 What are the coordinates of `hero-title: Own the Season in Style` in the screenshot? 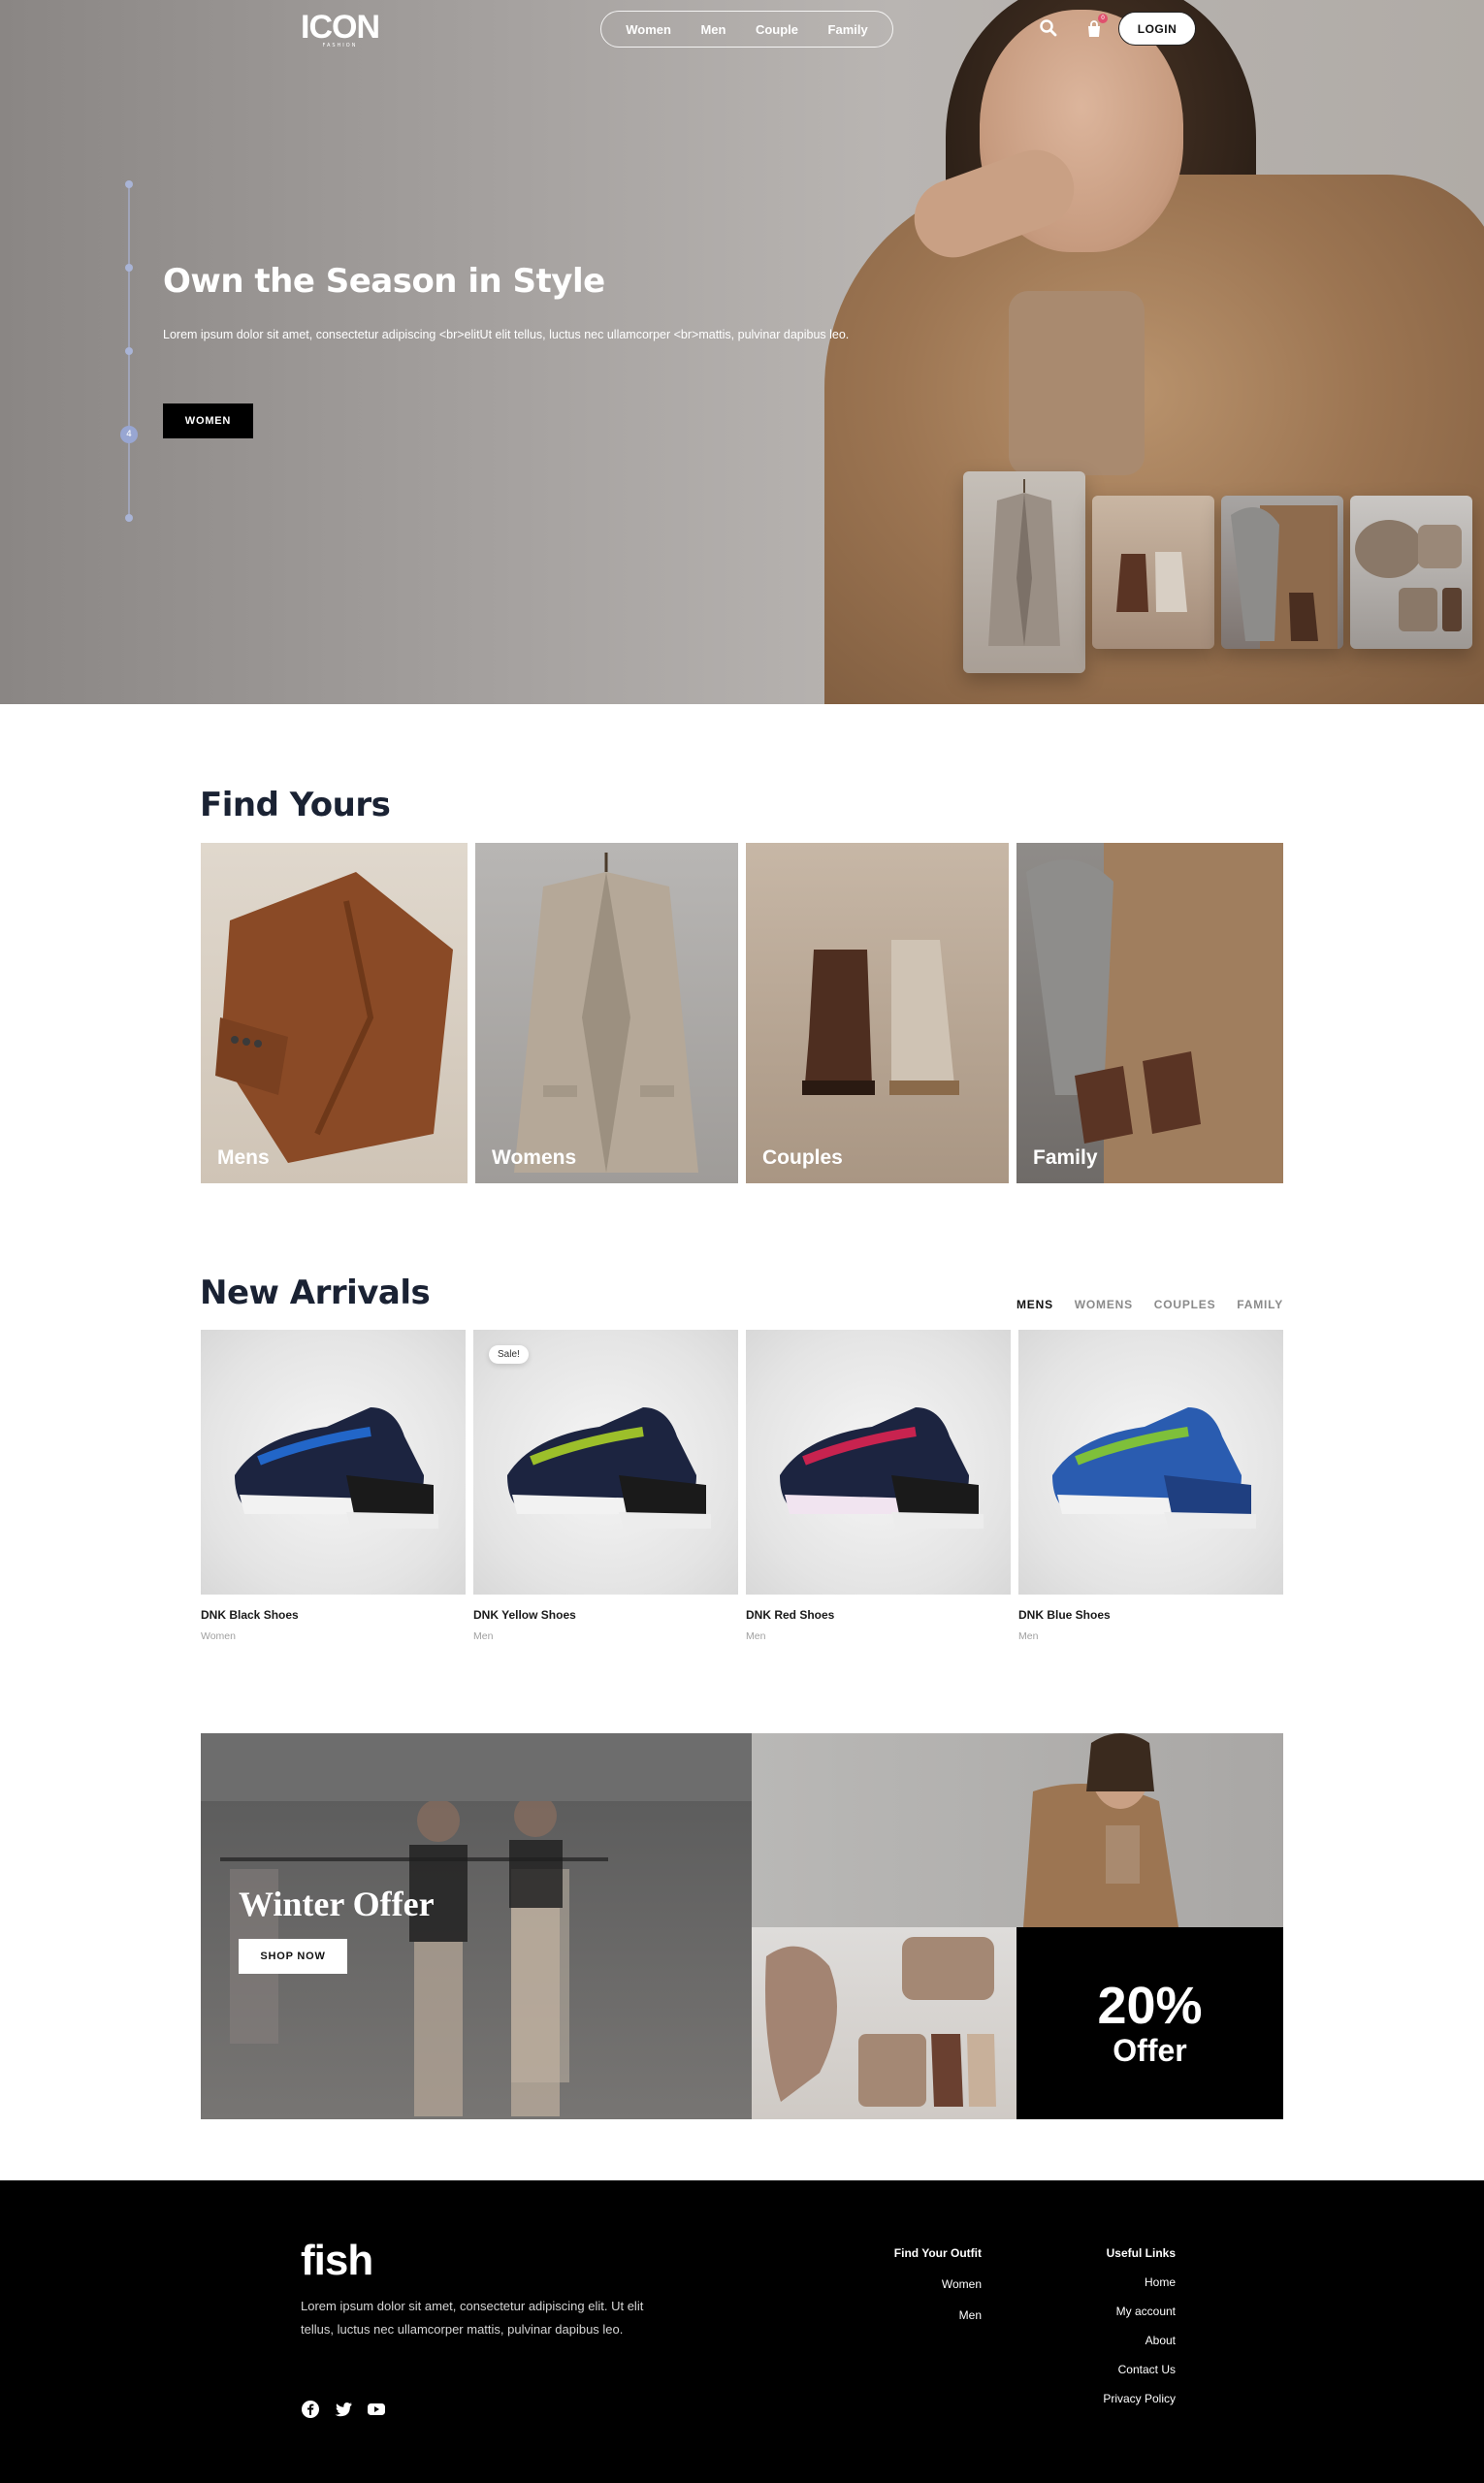 It's located at (384, 282).